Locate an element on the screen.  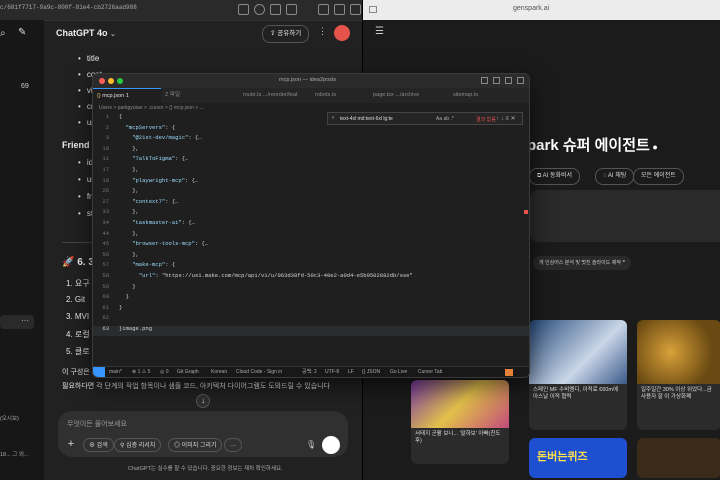
news-title: 일주일간 30% 이상 위었다...금 사용자 잘 이 가상화폐 is located at coordinates (676, 393).